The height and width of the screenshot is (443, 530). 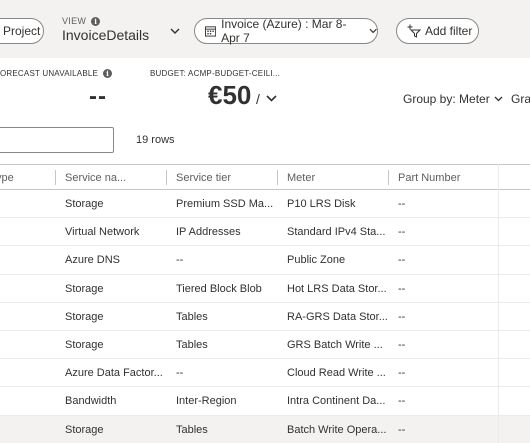 What do you see at coordinates (414, 31) in the screenshot?
I see `add-filter-icon` at bounding box center [414, 31].